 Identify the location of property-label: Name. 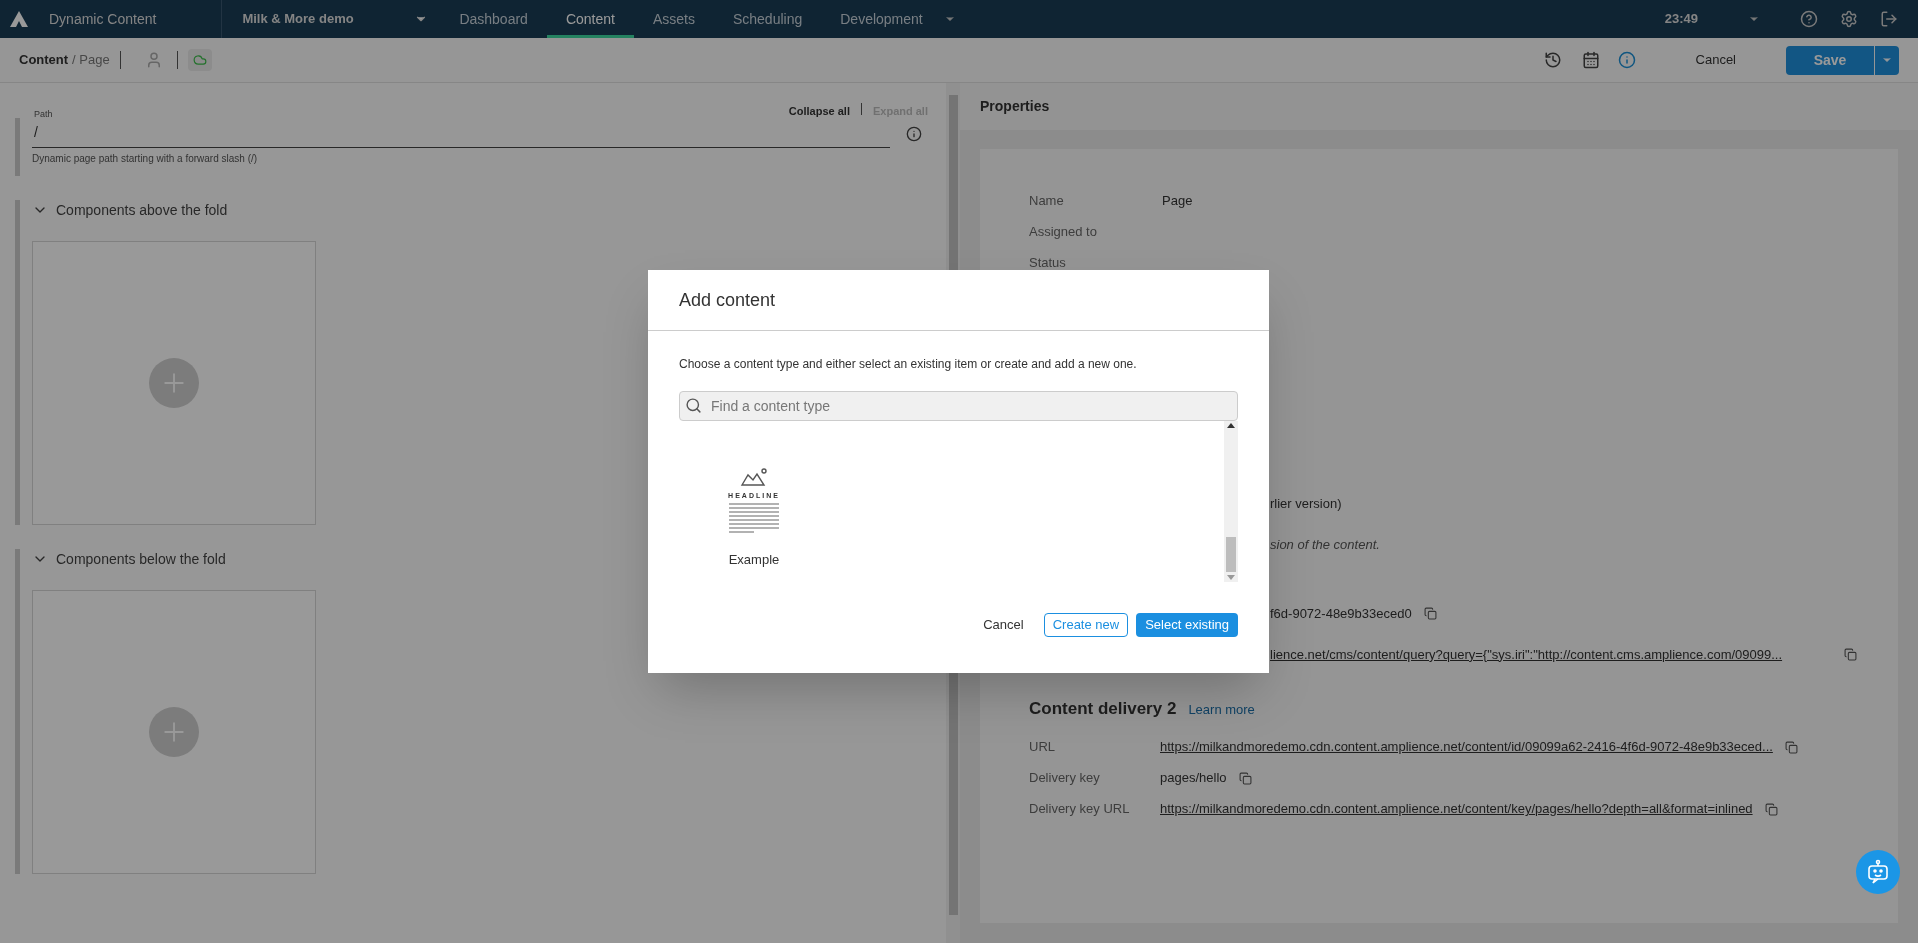
(1047, 200).